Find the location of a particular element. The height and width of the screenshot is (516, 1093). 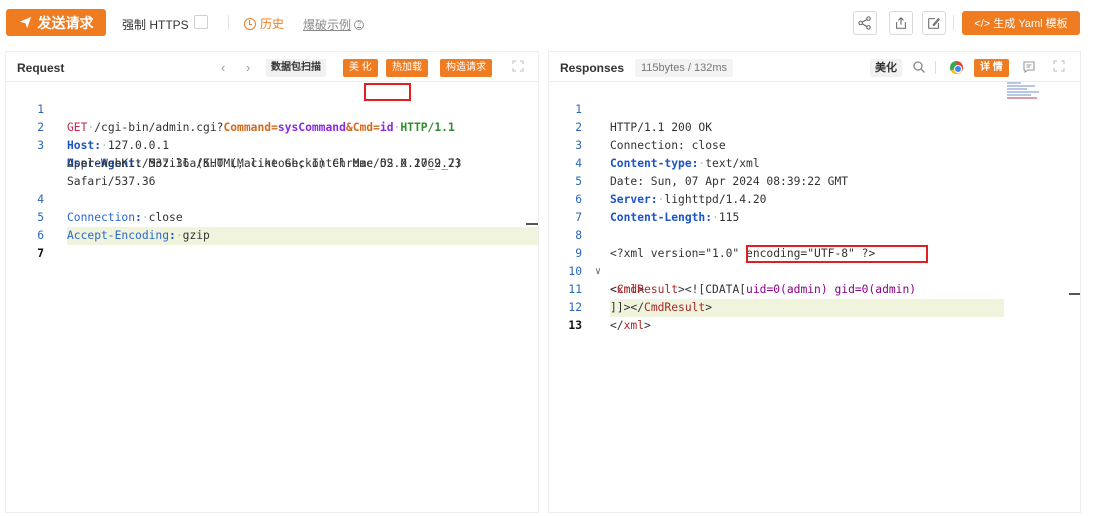

response-line: 9 ∨ <xml> is located at coordinates (814, 261).